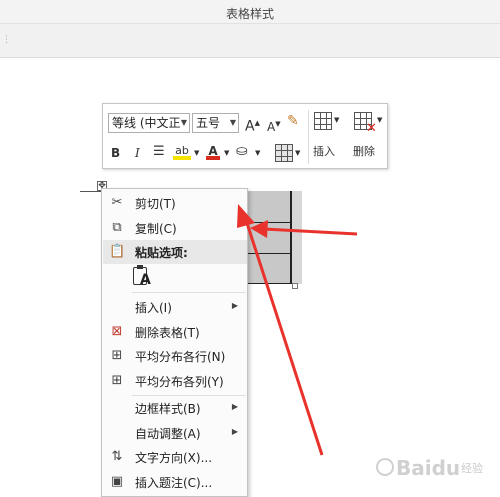 This screenshot has height=497, width=500. I want to click on menu-item-distribute-columns: ⊞ 平均分布各列(Y), so click(175, 381).